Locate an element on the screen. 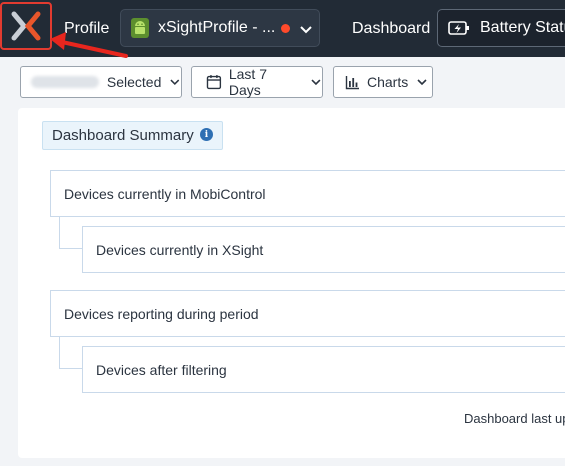 The width and height of the screenshot is (565, 466). dashboard-summary-heading: Dashboard Summary is located at coordinates (132, 135).